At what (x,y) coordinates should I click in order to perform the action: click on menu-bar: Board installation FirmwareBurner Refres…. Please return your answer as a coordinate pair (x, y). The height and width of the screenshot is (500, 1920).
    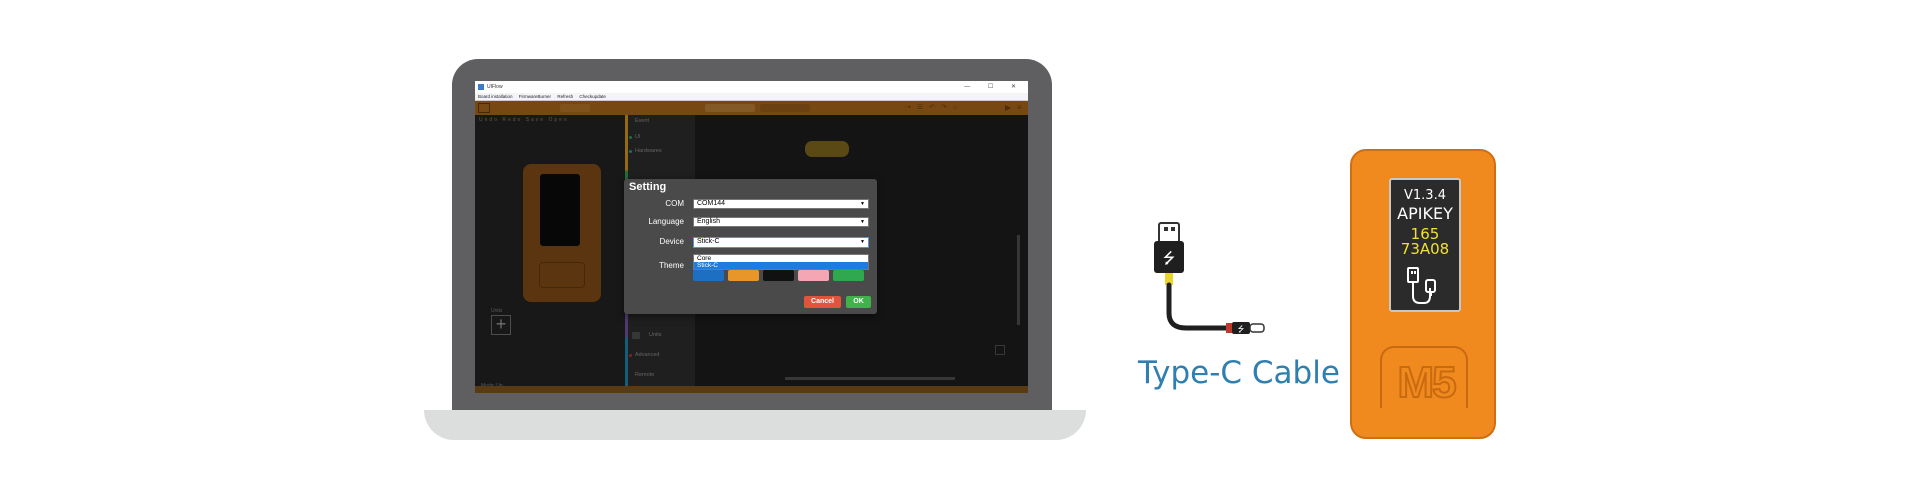
    Looking at the image, I should click on (751, 97).